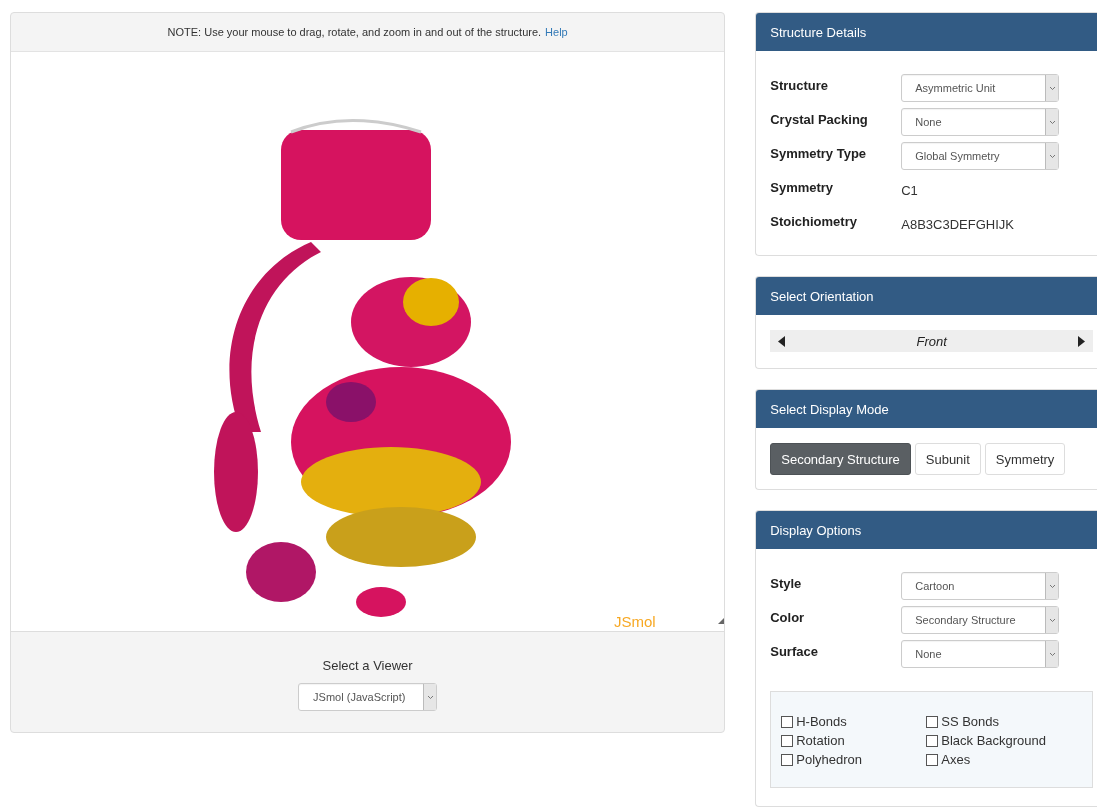  Describe the element at coordinates (354, 32) in the screenshot. I see `note-text: NOTE: Use your mouse to drag, rotate, and zoom in and out of the structure.` at that location.